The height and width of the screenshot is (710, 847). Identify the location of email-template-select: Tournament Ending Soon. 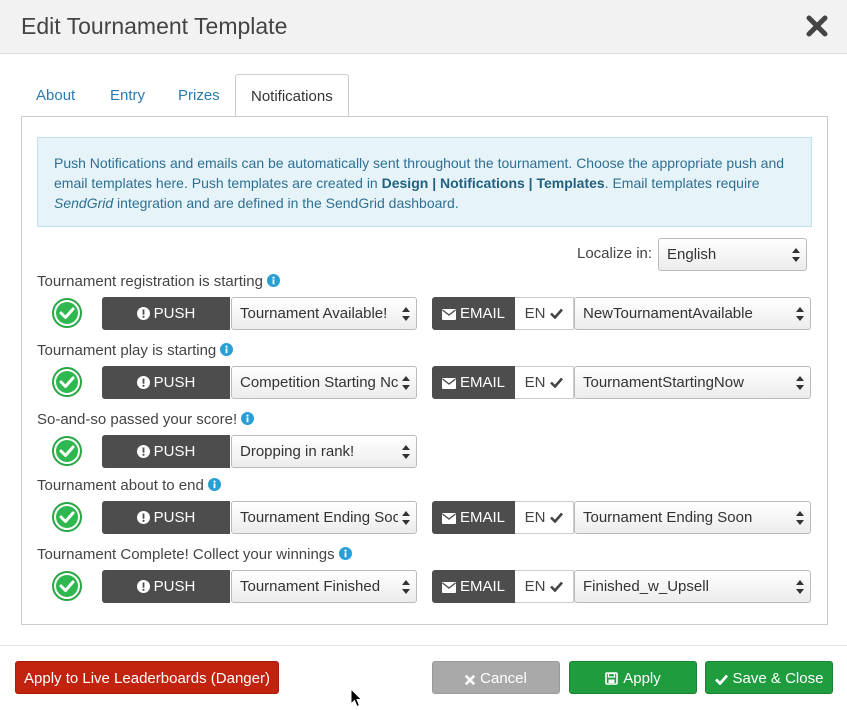
(692, 517).